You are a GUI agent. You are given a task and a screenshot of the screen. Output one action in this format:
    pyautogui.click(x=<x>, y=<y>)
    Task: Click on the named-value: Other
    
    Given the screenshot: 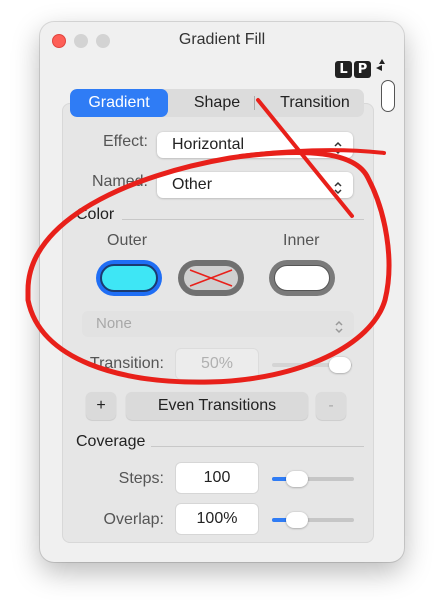 What is the action you would take?
    pyautogui.click(x=192, y=184)
    